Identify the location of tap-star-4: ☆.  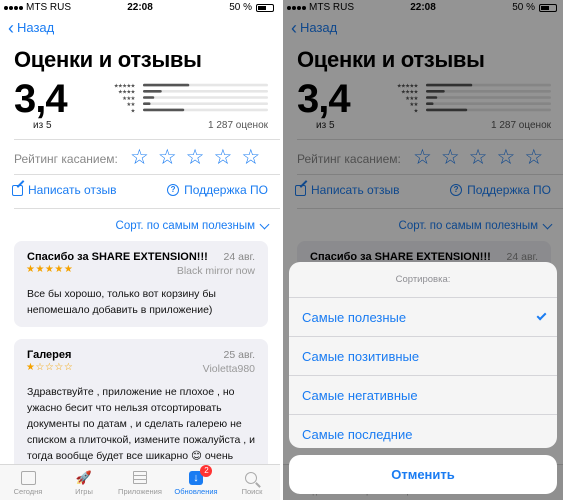
(222, 158).